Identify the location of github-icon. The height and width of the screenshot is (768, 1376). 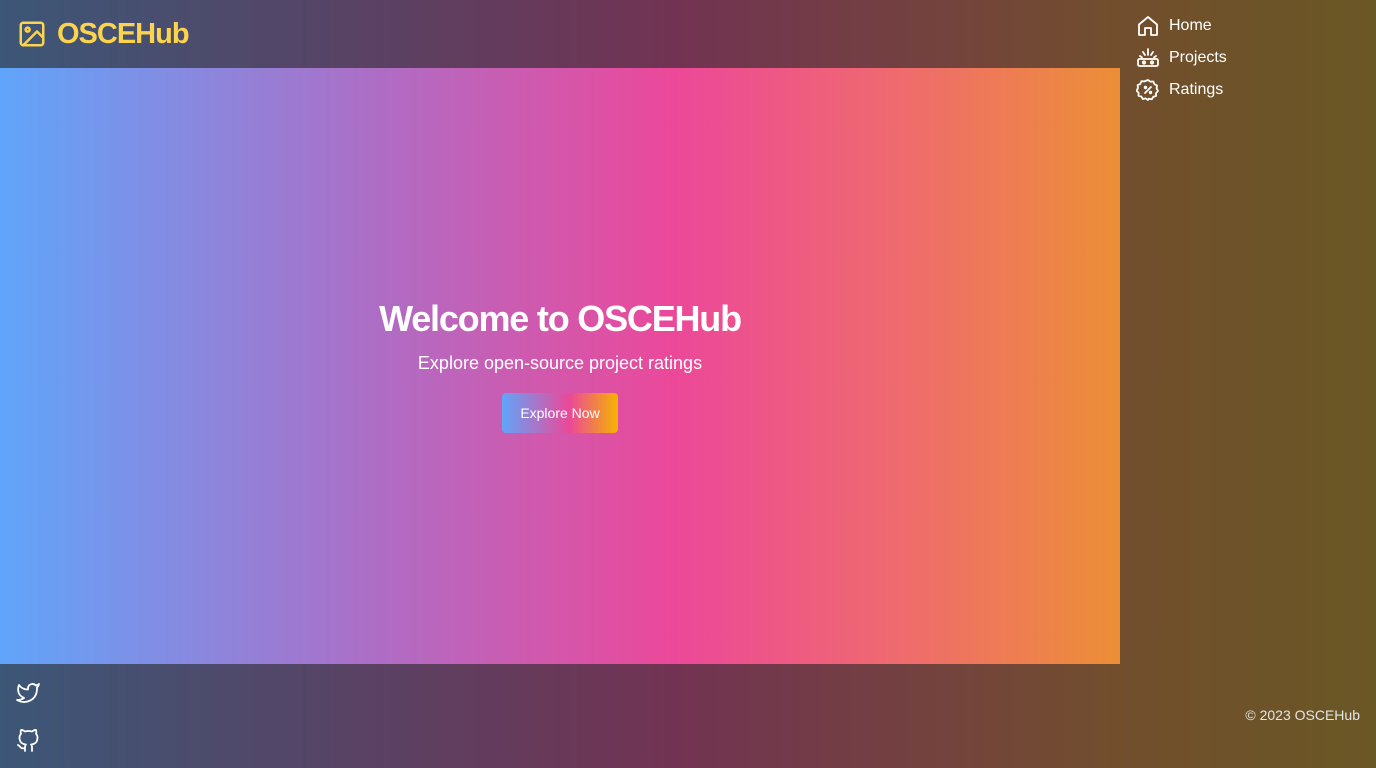
(28, 740).